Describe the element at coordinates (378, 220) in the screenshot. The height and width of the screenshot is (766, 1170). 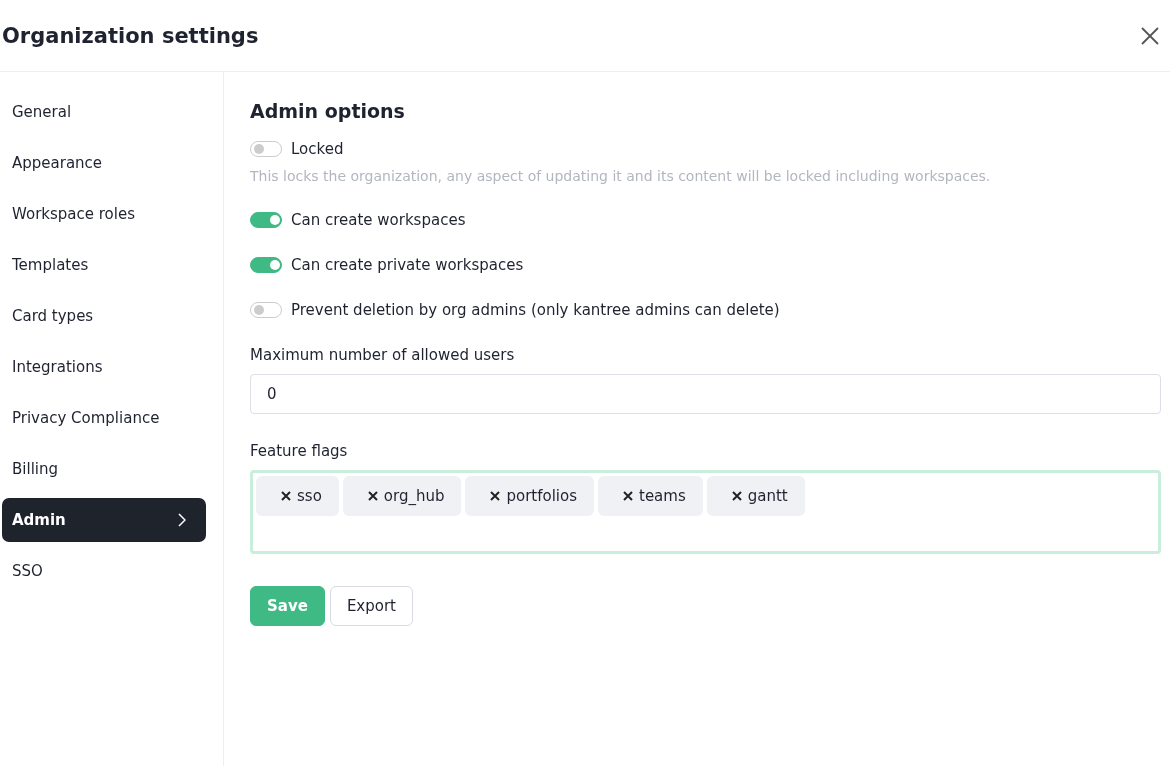
I see `toggle-label: Can create workspaces` at that location.